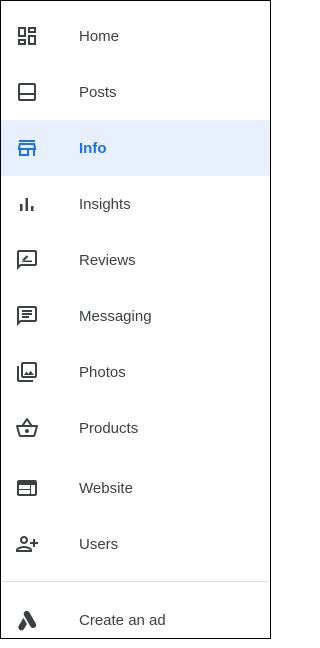 Image resolution: width=320 pixels, height=648 pixels. Describe the element at coordinates (27, 36) in the screenshot. I see `dashboard-icon` at that location.